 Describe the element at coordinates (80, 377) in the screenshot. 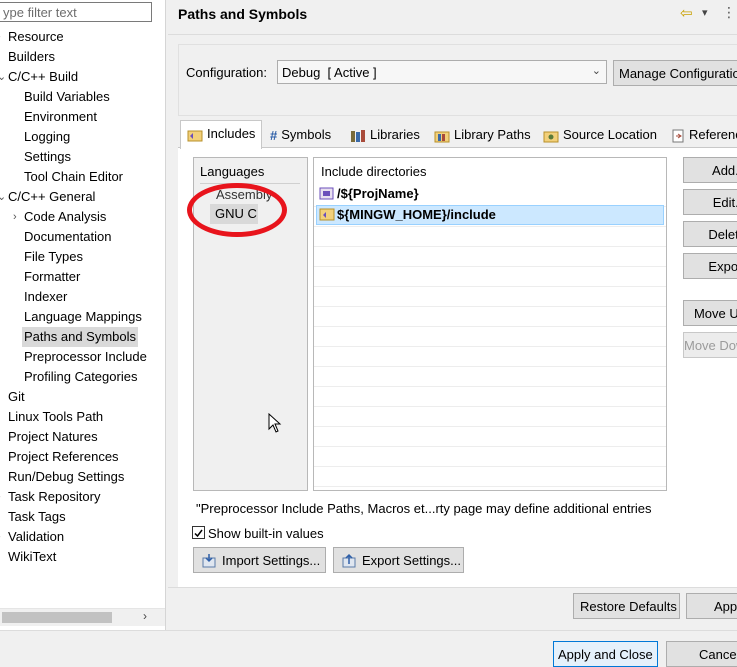

I see `tree-item: Profiling Categories` at that location.